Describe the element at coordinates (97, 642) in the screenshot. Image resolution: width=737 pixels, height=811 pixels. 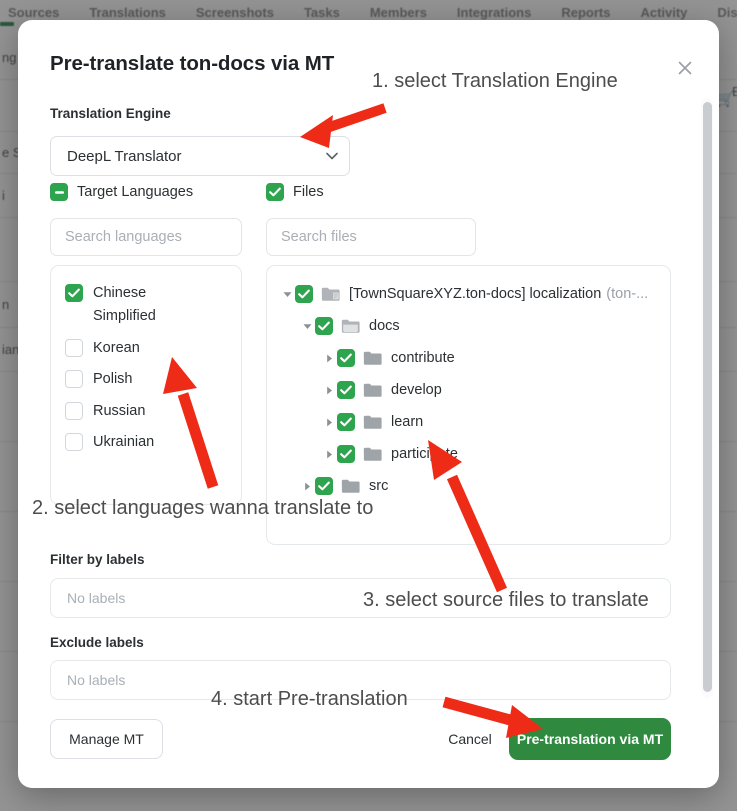
I see `exclude-labels-label: Exclude labels` at that location.